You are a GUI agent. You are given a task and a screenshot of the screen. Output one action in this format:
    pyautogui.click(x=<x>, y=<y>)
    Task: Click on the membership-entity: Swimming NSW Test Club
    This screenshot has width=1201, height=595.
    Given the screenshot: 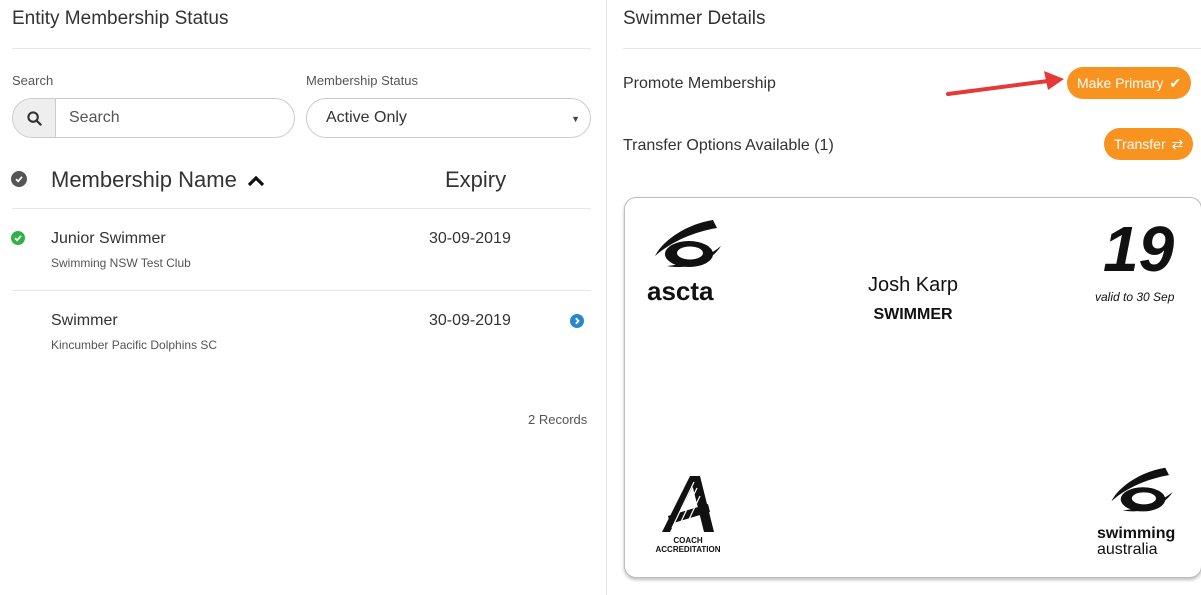 What is the action you would take?
    pyautogui.click(x=121, y=263)
    